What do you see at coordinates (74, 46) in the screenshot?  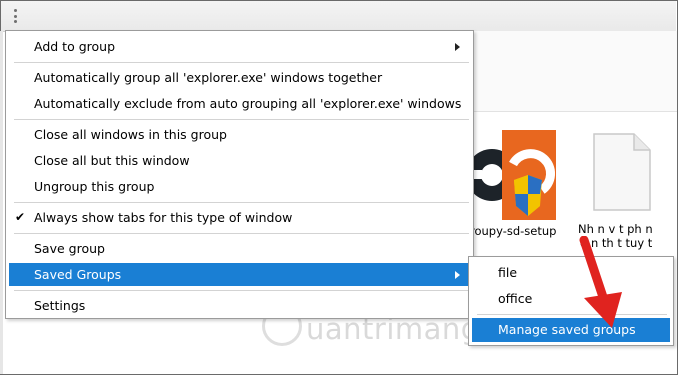 I see `menu-item-label: Add to group` at bounding box center [74, 46].